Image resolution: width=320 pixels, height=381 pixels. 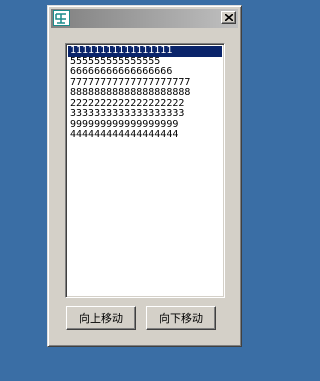 I want to click on title-bar, so click(x=144, y=18).